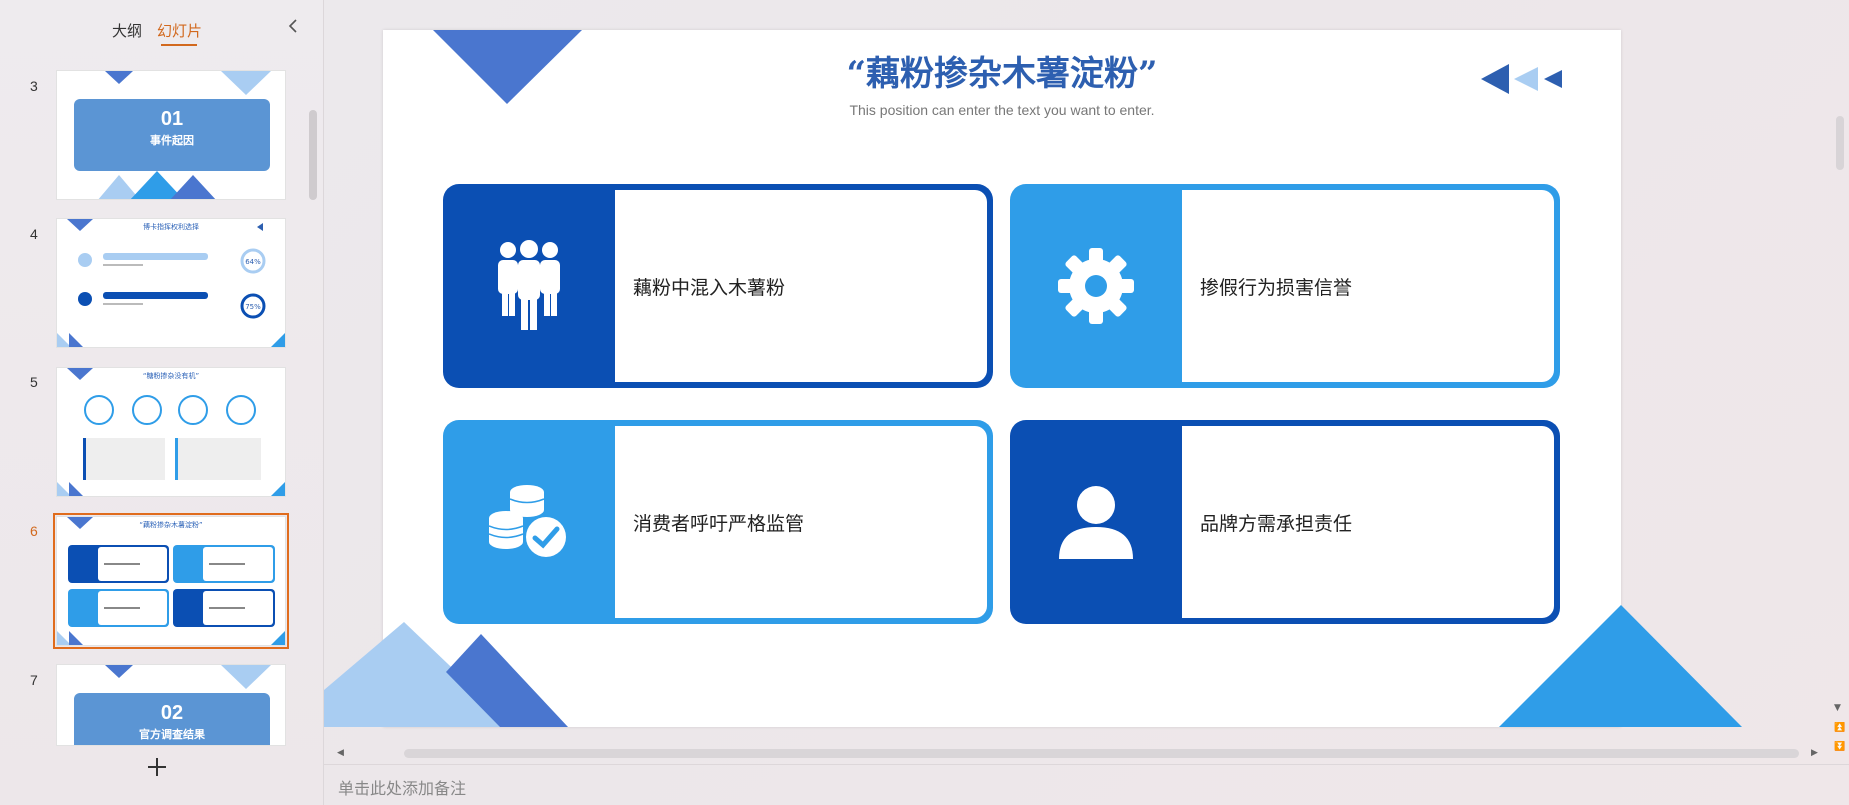  I want to click on section-number: 01, so click(172, 119).